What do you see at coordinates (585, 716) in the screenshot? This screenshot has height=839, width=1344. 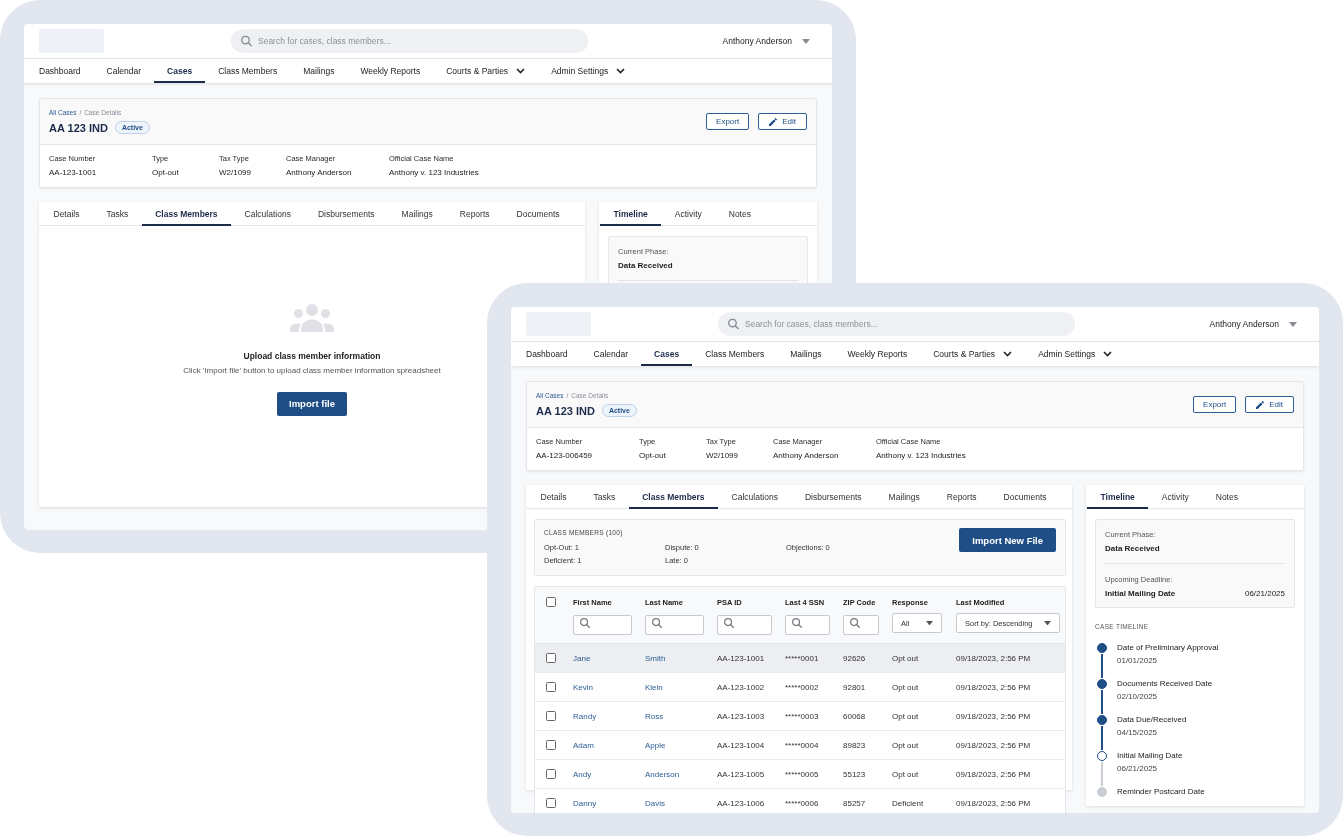 I see `name-link: Randy` at bounding box center [585, 716].